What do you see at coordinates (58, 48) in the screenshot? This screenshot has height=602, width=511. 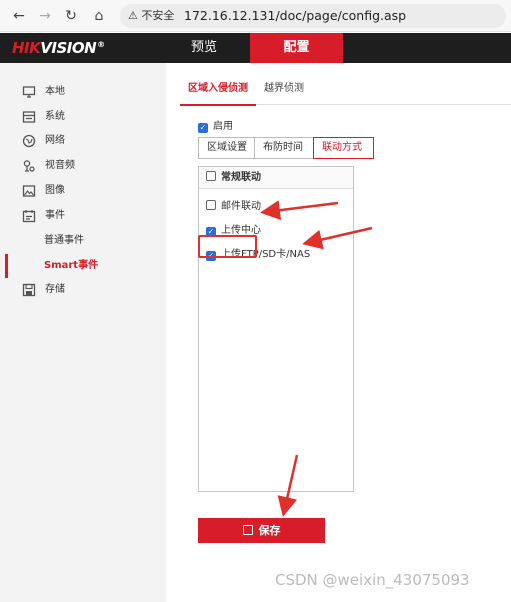 I see `hikvision-logo: HIKVISION®` at bounding box center [58, 48].